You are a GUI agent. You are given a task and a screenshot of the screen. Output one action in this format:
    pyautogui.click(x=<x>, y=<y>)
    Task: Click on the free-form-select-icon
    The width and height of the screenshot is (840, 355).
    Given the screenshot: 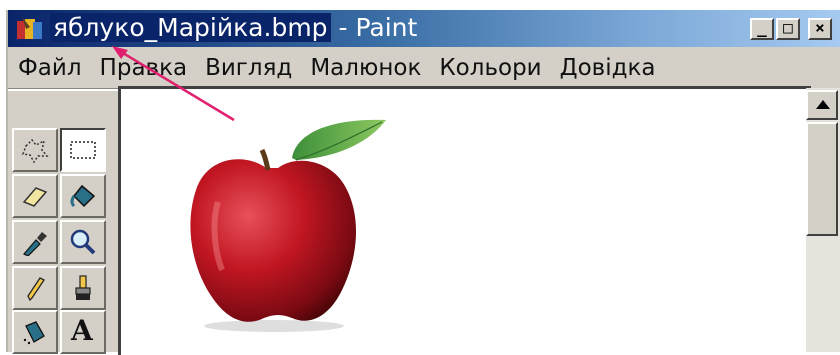 What is the action you would take?
    pyautogui.click(x=35, y=151)
    